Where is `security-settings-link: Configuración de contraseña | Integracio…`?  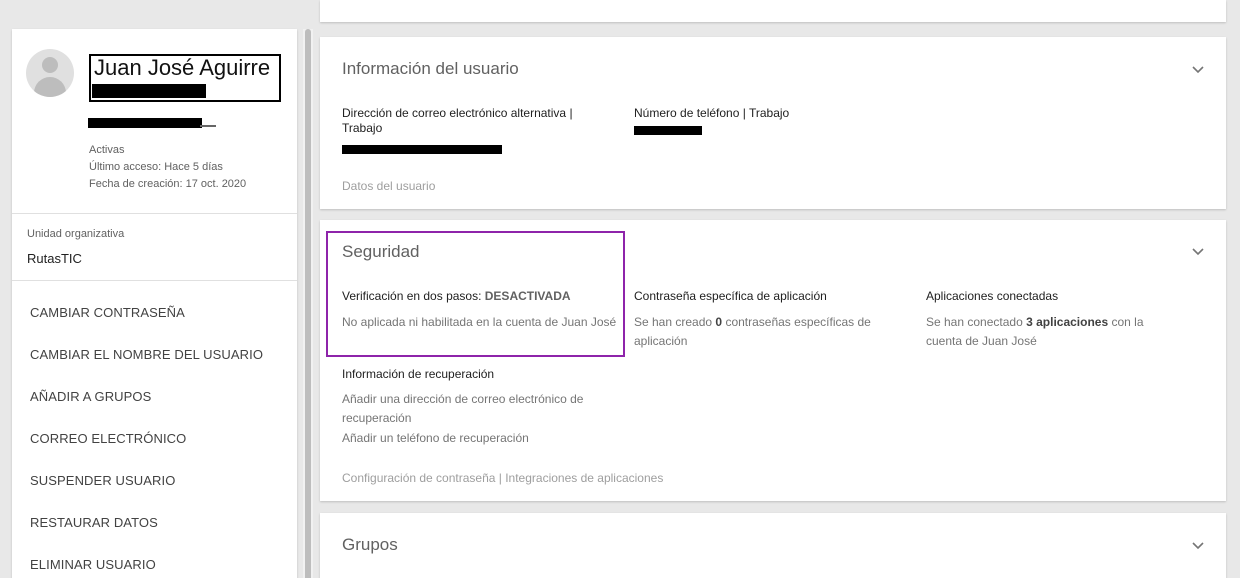
security-settings-link: Configuración de contraseña | Integracio… is located at coordinates (502, 478).